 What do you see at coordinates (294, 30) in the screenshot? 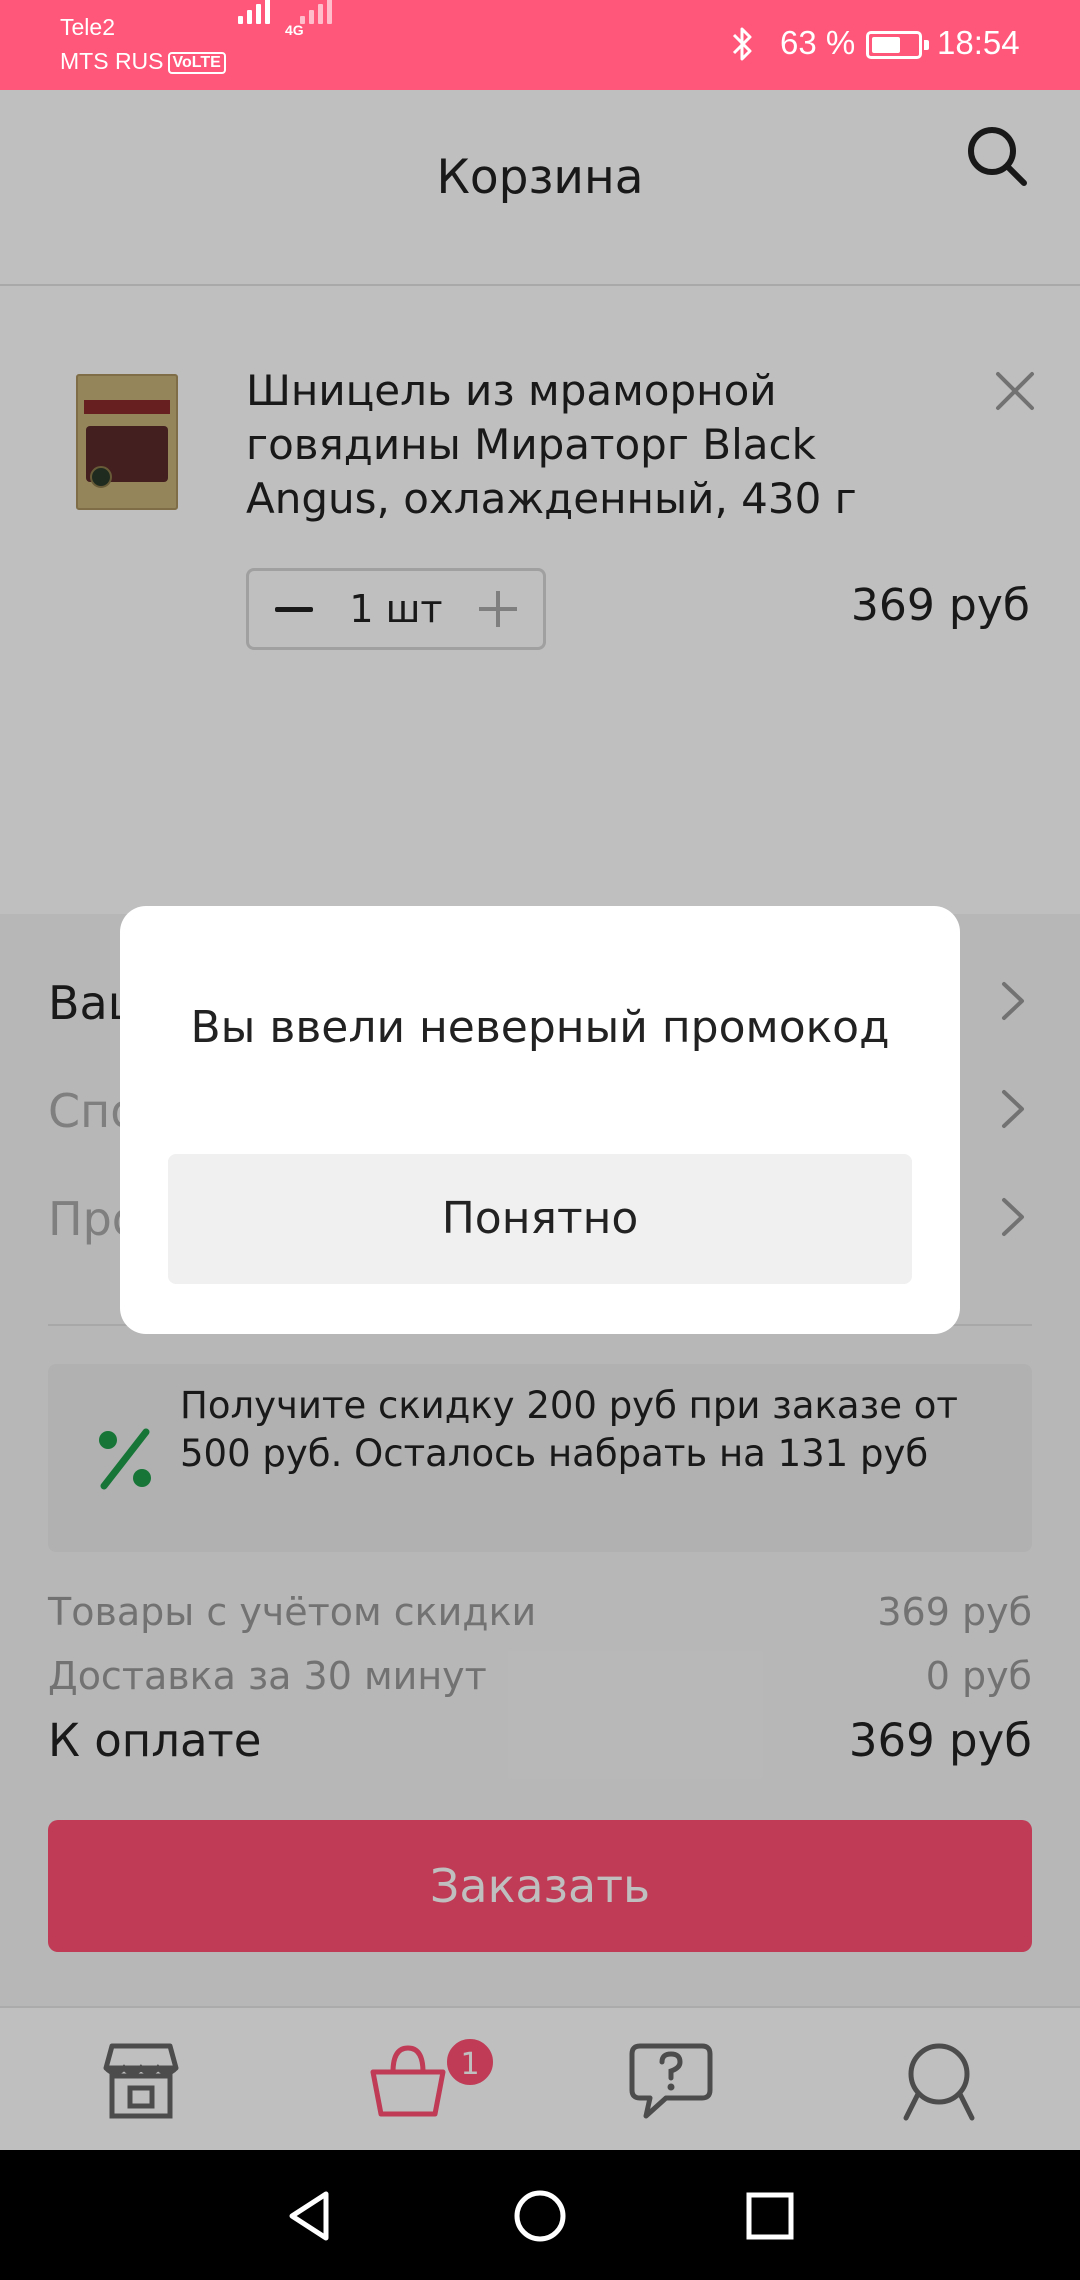
I see `network-type-label: 4G` at bounding box center [294, 30].